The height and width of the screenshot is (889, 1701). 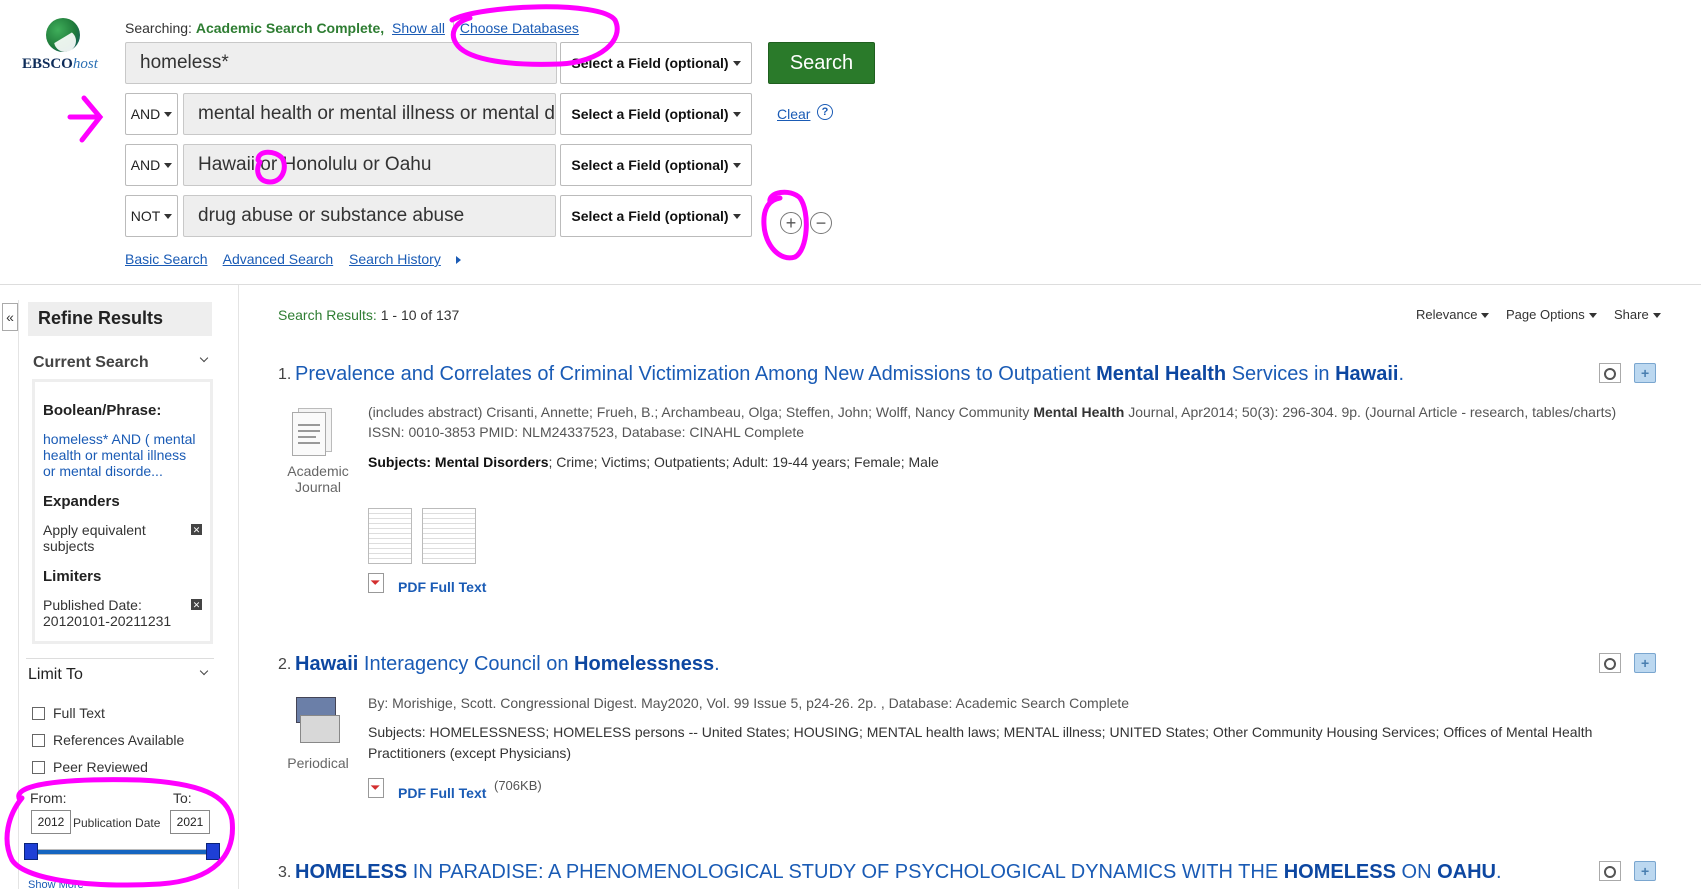 I want to click on search-term-input-4: drug abuse or substance abuse, so click(x=369, y=216).